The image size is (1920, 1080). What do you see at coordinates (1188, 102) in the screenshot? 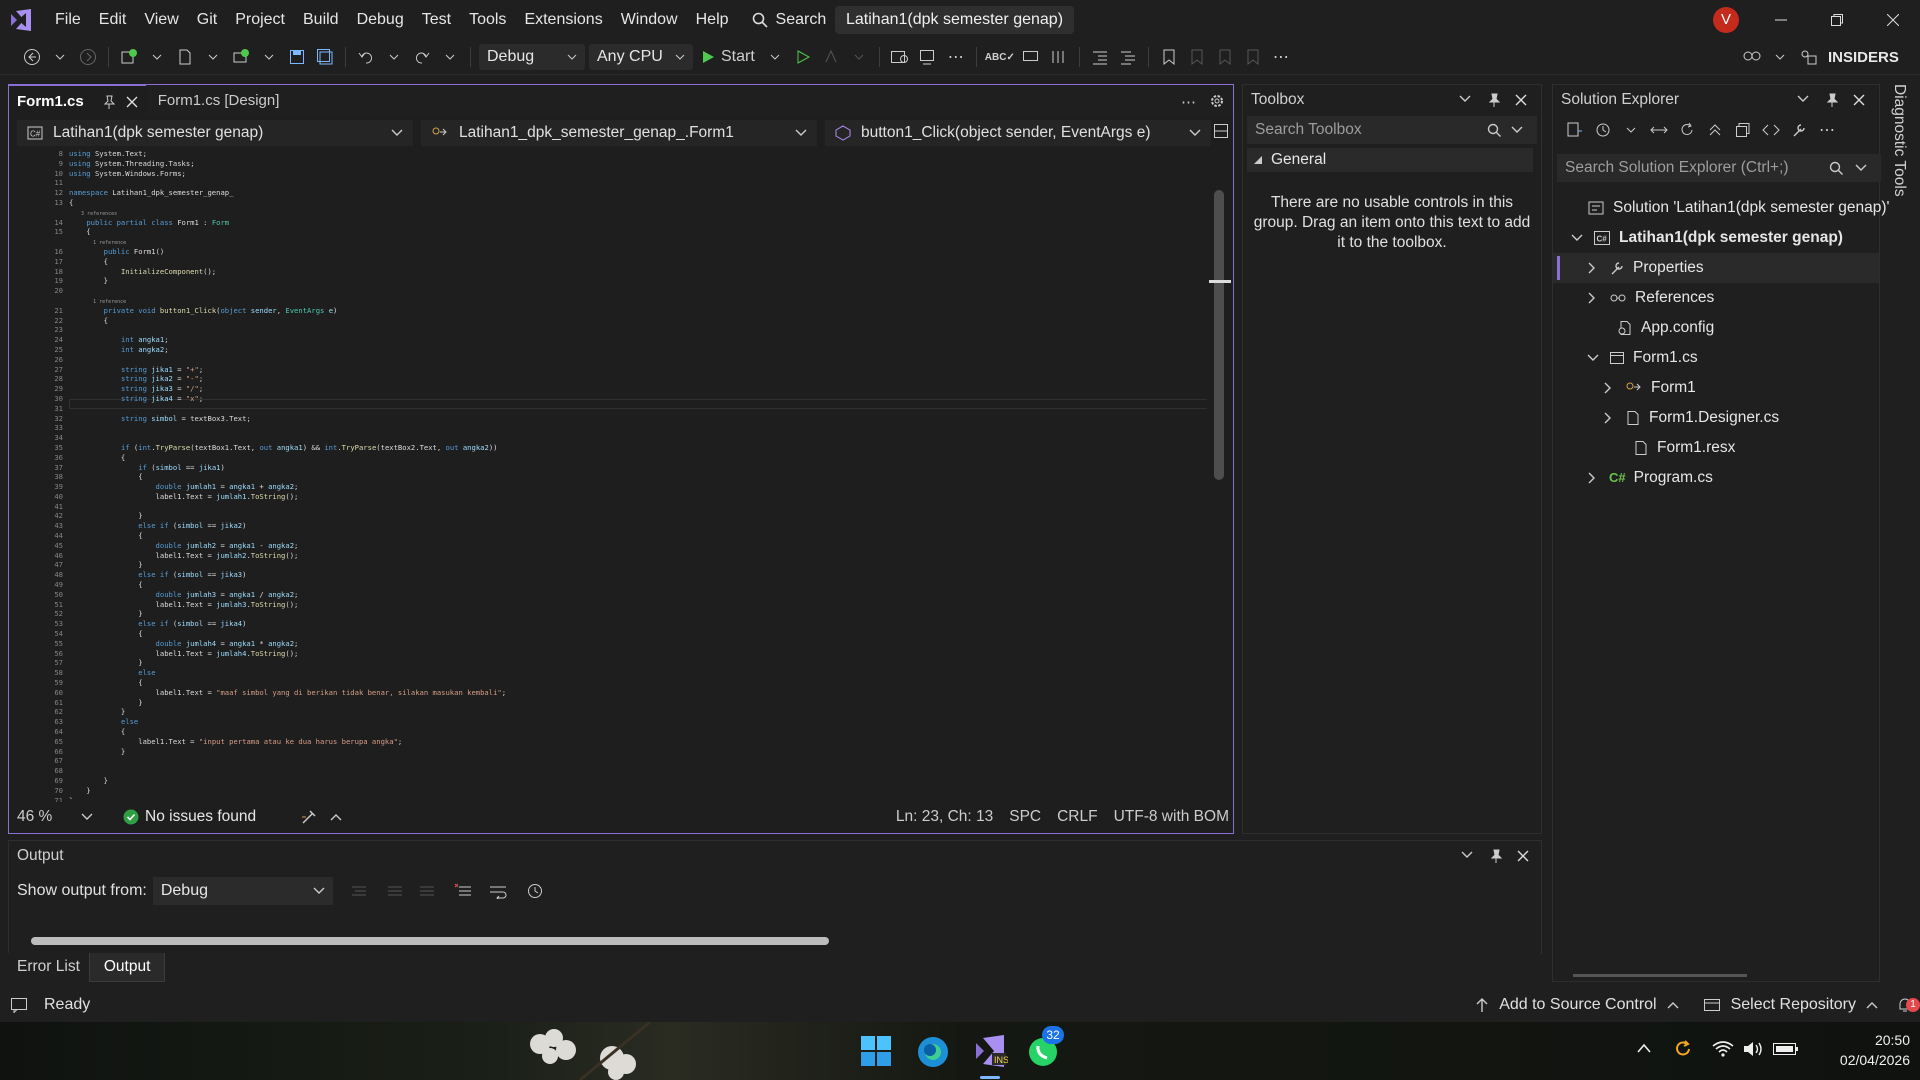
I see `more-icon: ⋯` at bounding box center [1188, 102].